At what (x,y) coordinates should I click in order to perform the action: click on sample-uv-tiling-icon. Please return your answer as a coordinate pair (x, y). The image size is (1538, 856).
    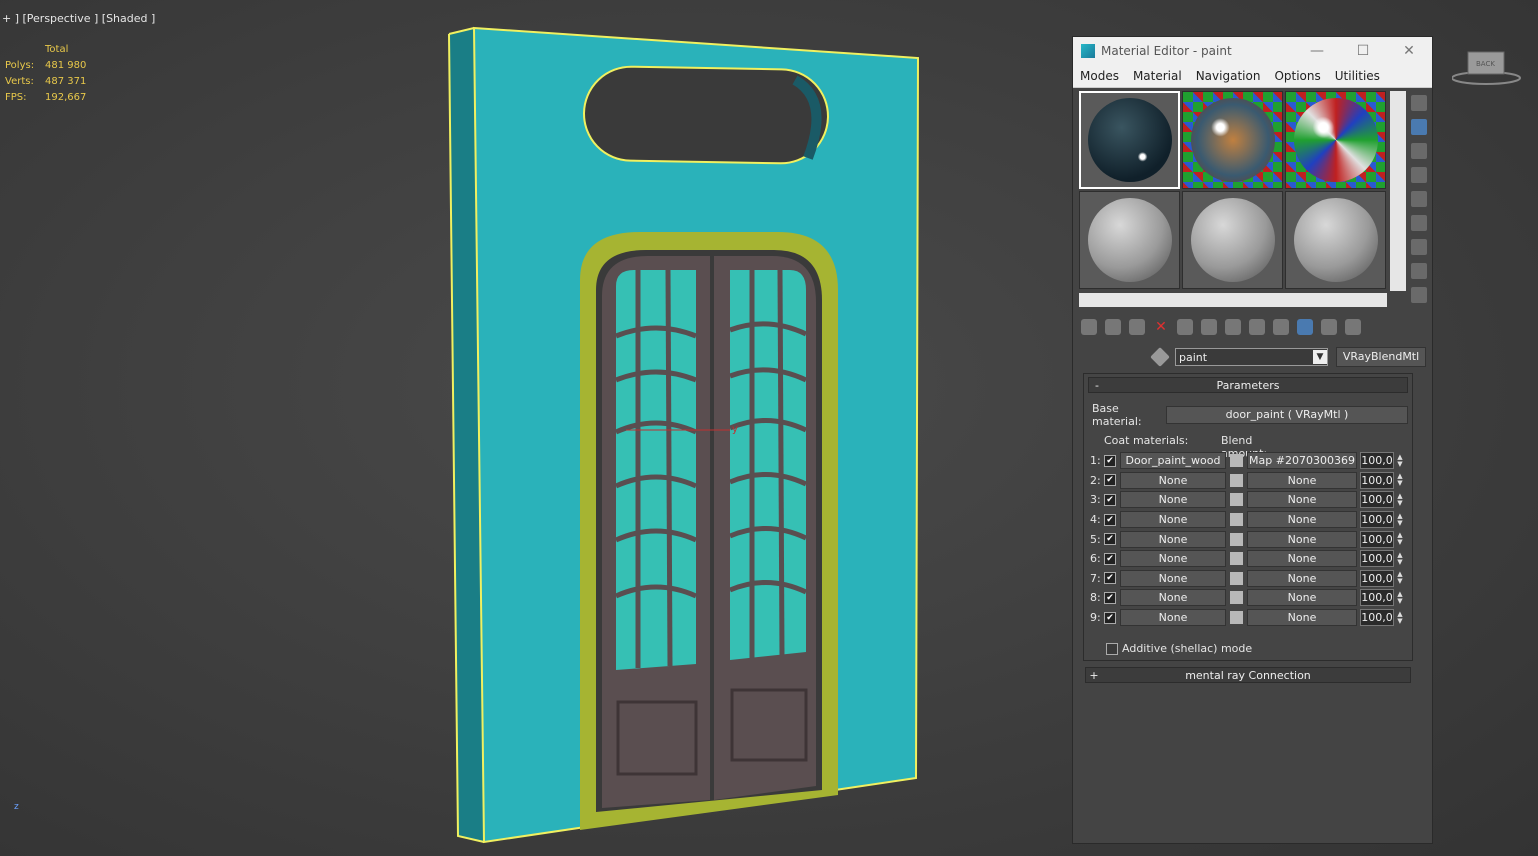
    Looking at the image, I should click on (1419, 175).